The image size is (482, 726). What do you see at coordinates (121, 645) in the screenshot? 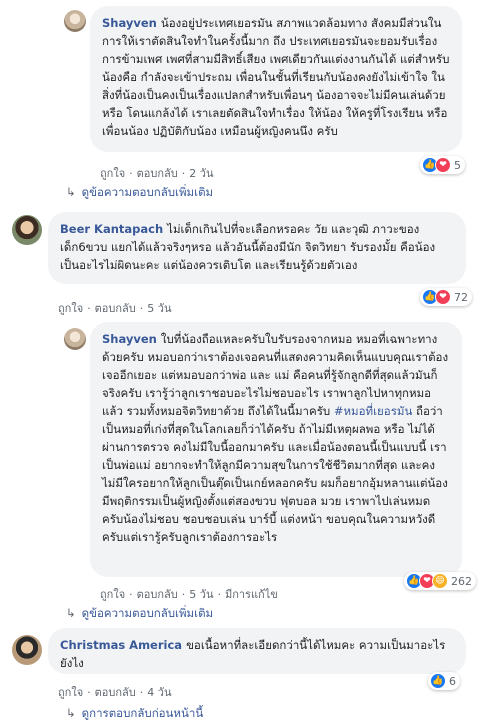
I see `comment-author: Christmas America` at bounding box center [121, 645].